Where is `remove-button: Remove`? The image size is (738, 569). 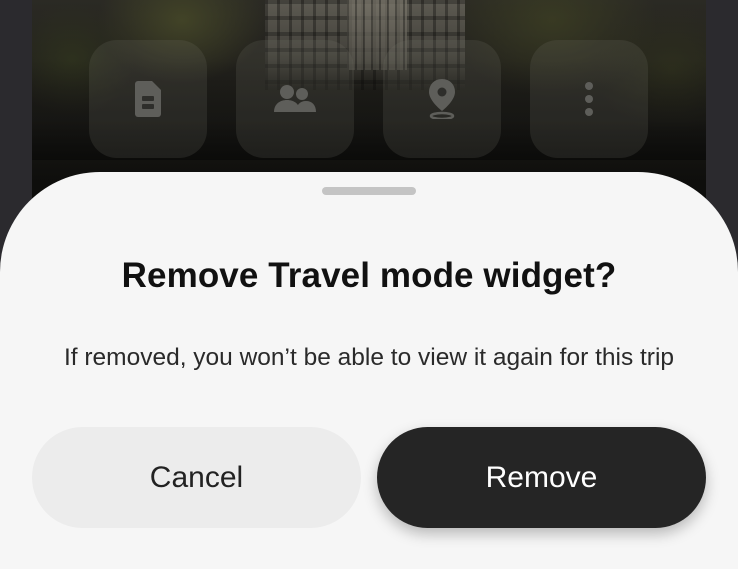 remove-button: Remove is located at coordinates (541, 477).